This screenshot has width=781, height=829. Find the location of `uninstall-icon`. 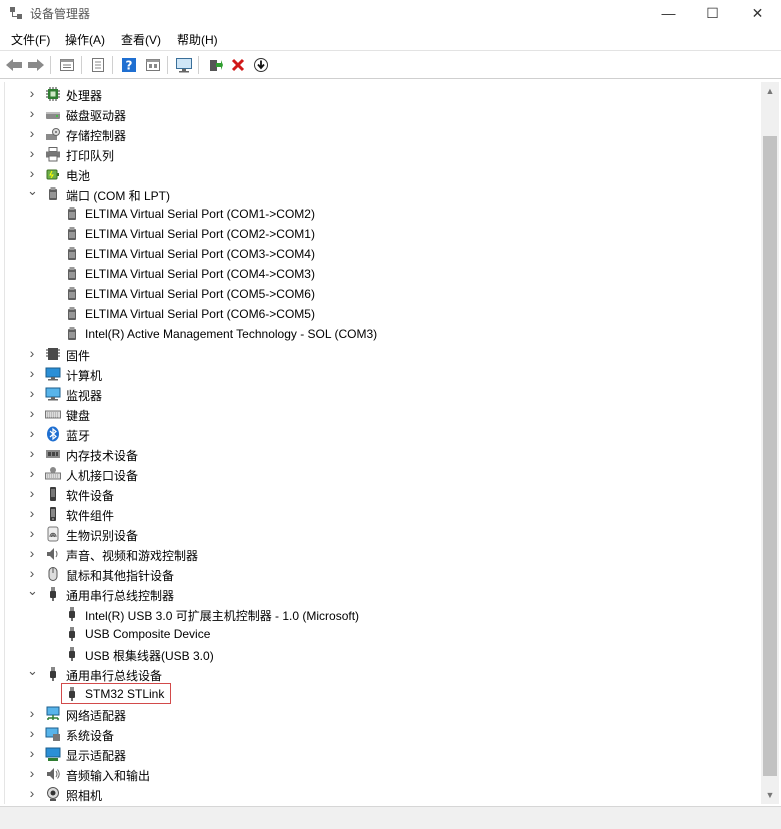

uninstall-icon is located at coordinates (238, 65).